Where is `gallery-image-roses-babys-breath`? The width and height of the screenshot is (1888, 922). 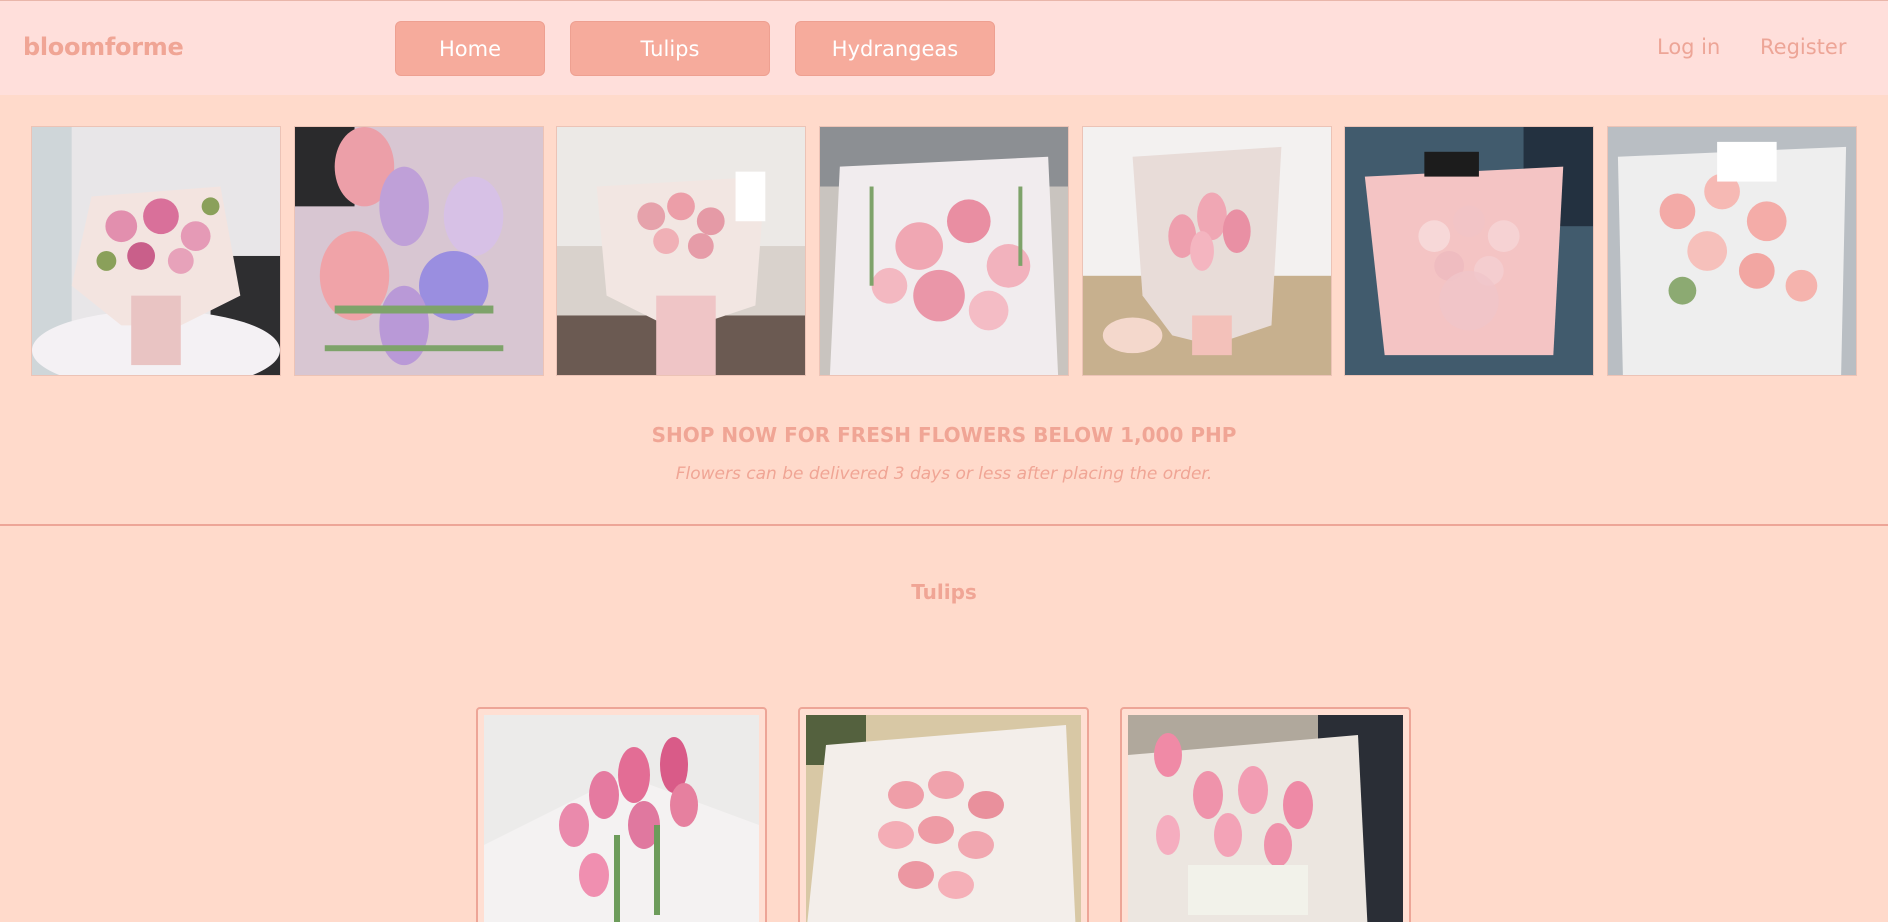 gallery-image-roses-babys-breath is located at coordinates (1469, 251).